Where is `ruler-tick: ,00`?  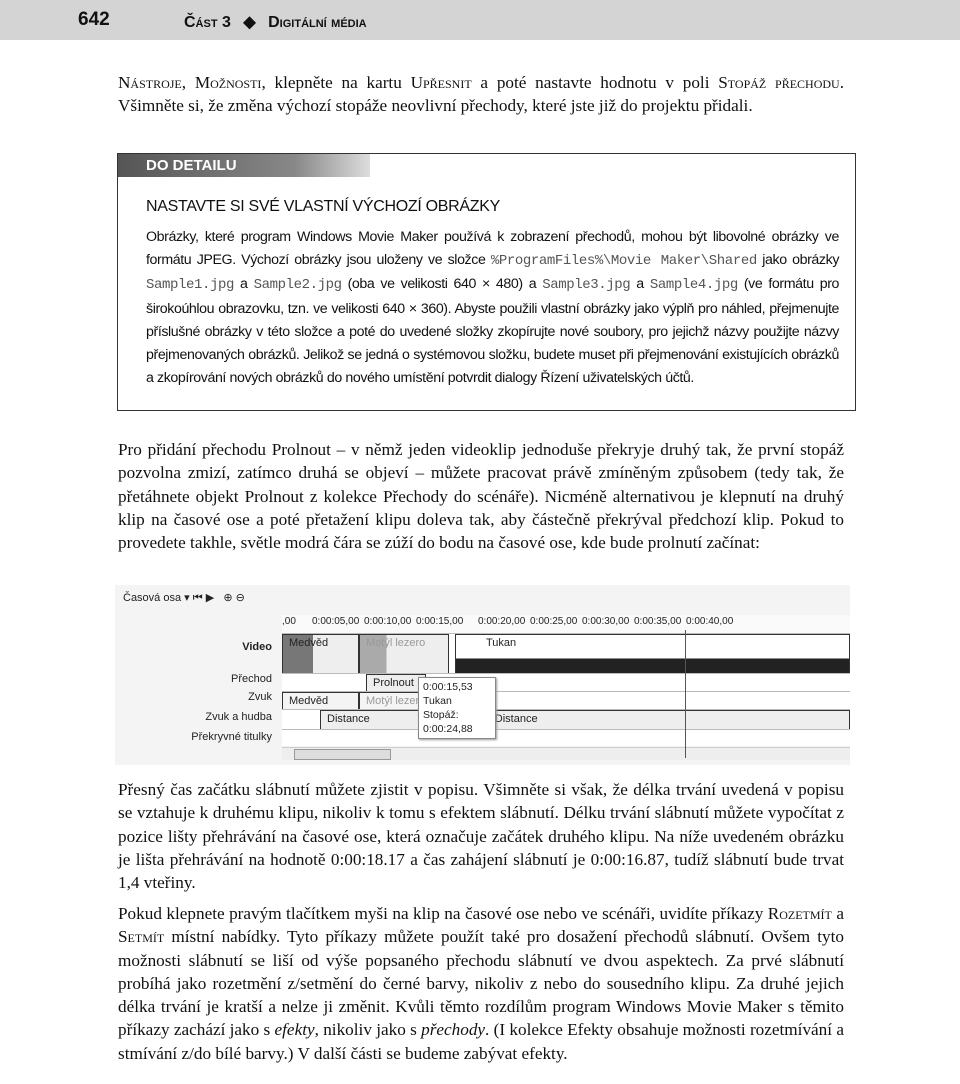 ruler-tick: ,00 is located at coordinates (289, 621).